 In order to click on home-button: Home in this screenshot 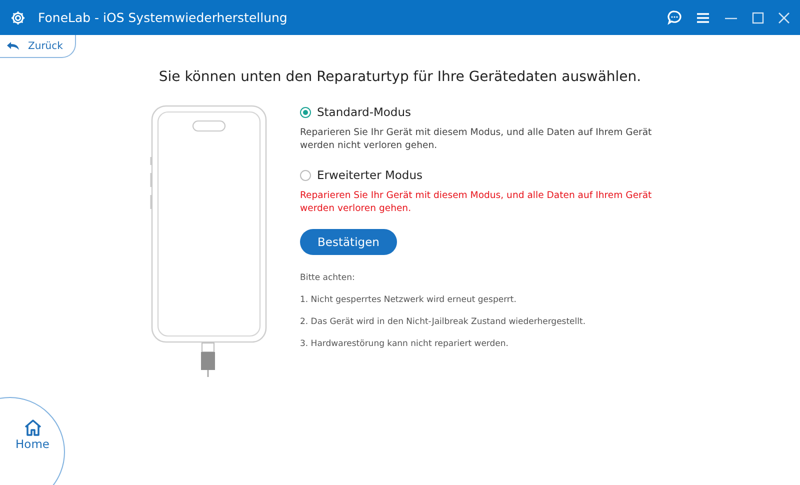, I will do `click(32, 441)`.